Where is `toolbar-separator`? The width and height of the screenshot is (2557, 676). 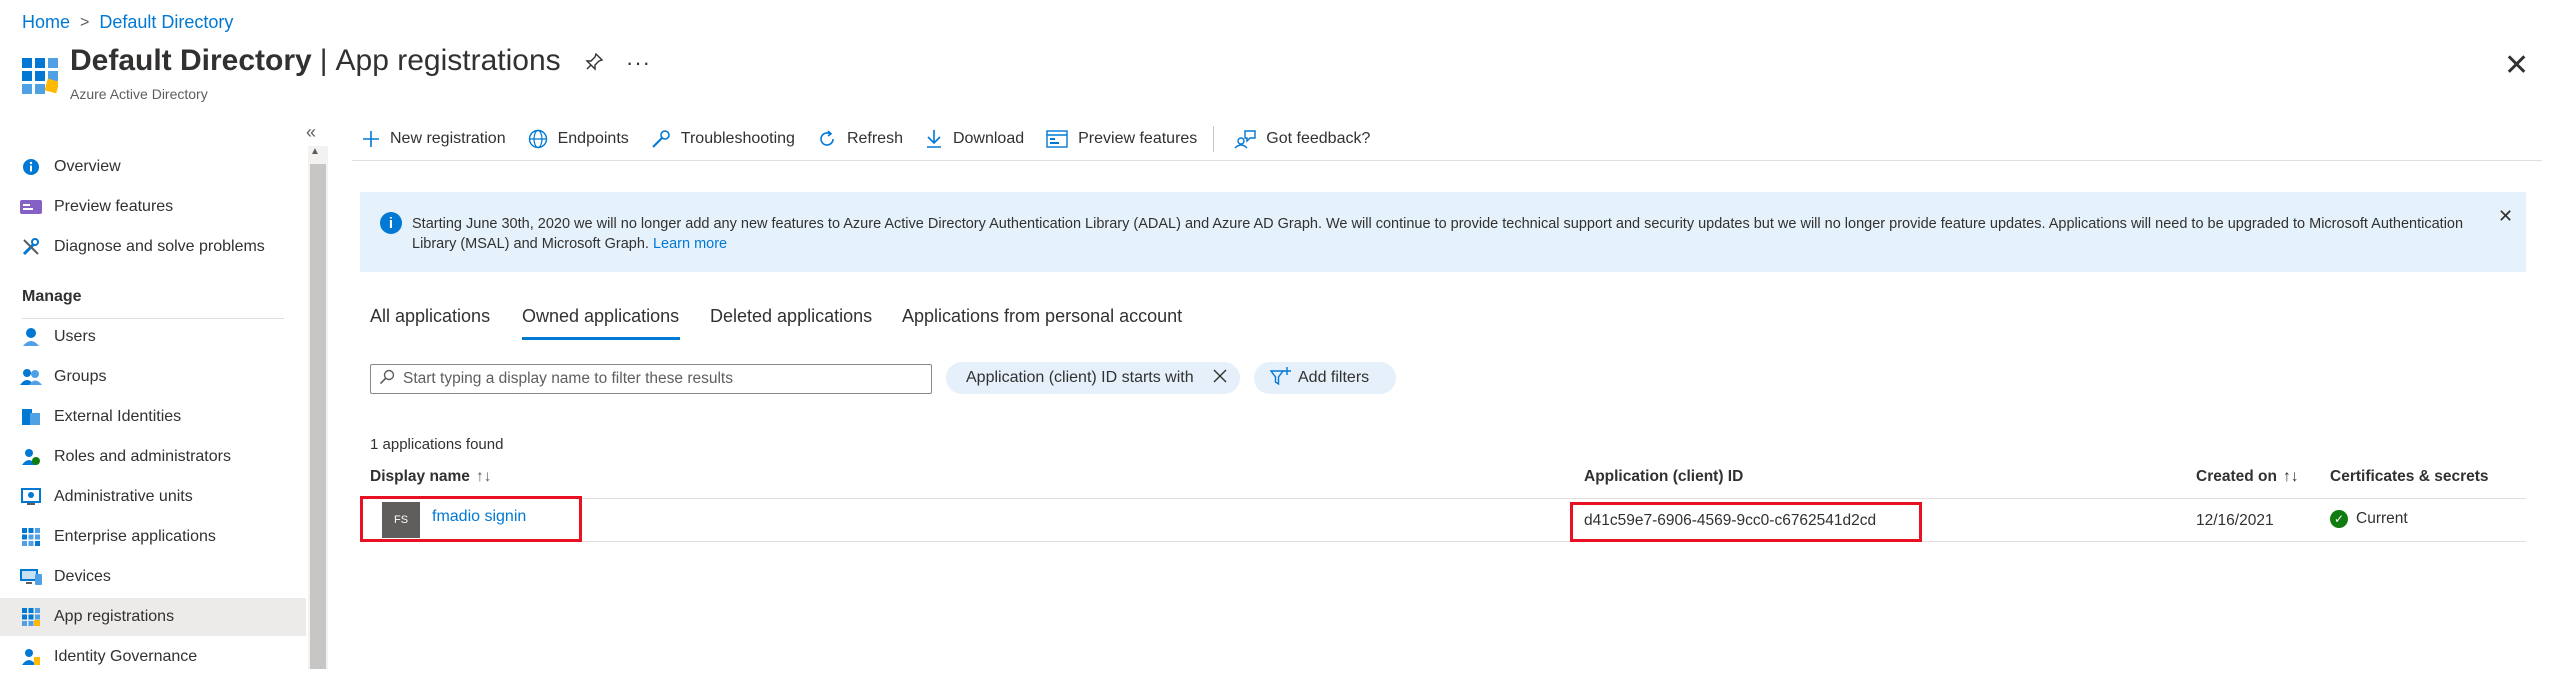
toolbar-separator is located at coordinates (1447, 160).